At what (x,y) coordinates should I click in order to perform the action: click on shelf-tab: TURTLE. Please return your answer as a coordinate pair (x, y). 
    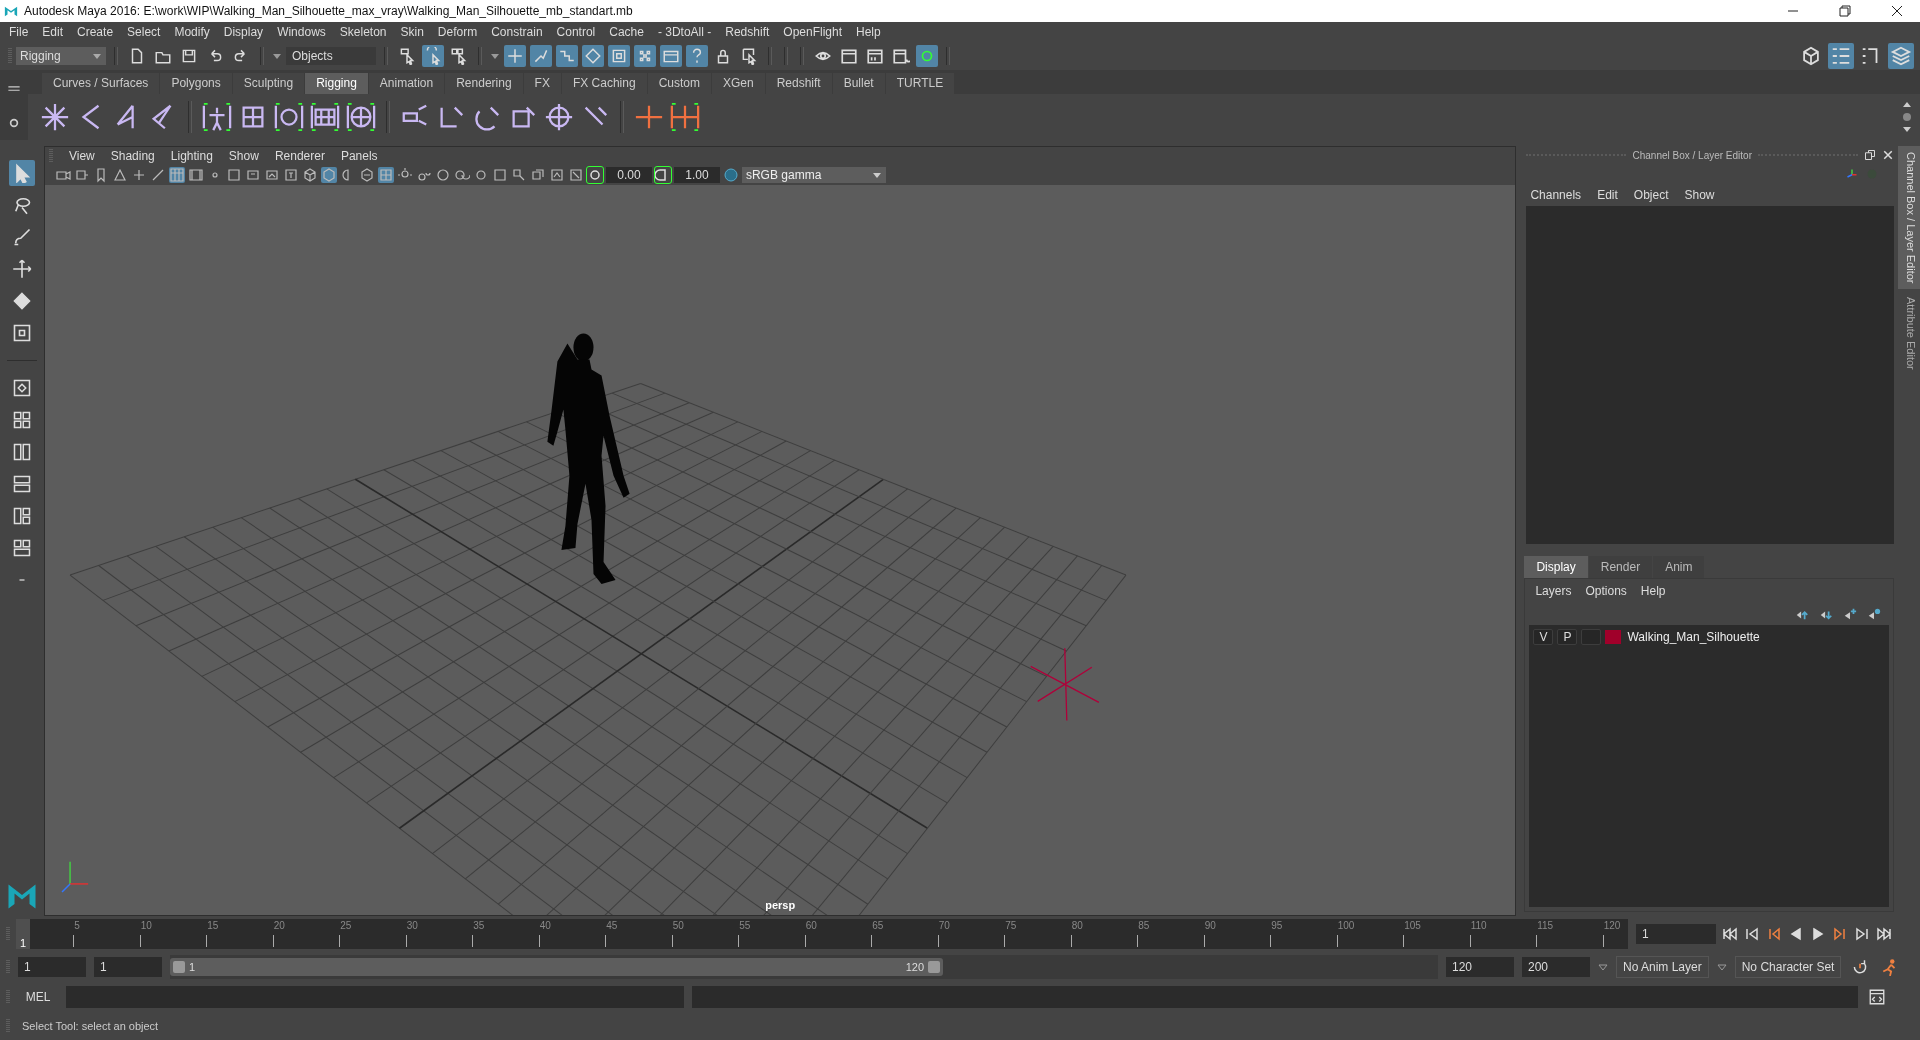
    Looking at the image, I should click on (920, 83).